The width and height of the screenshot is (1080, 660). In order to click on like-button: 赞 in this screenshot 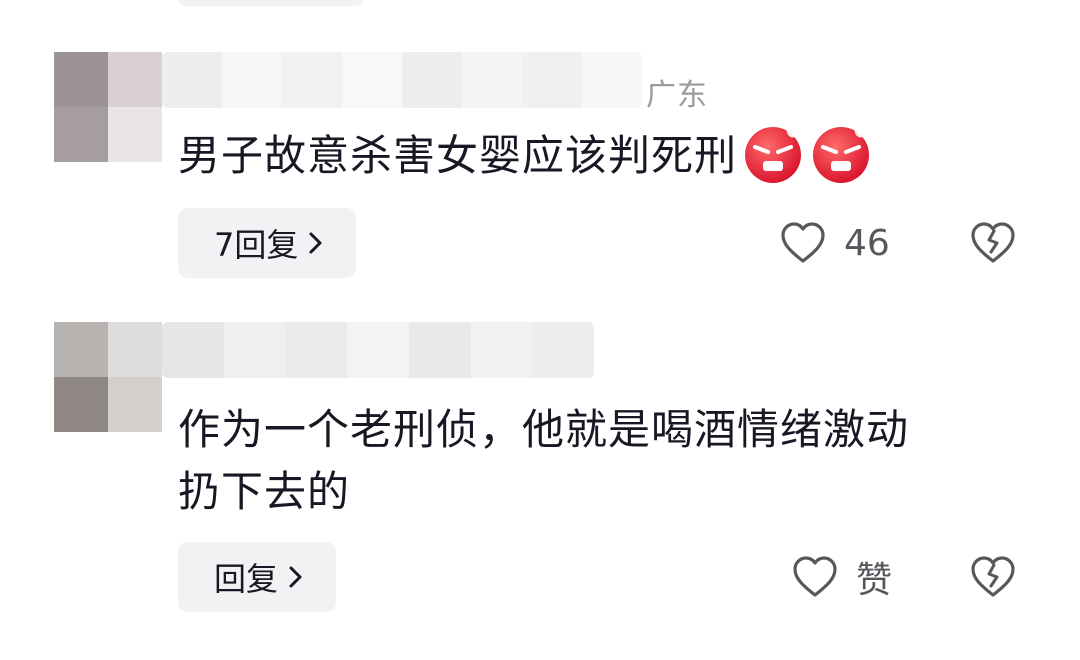, I will do `click(842, 577)`.